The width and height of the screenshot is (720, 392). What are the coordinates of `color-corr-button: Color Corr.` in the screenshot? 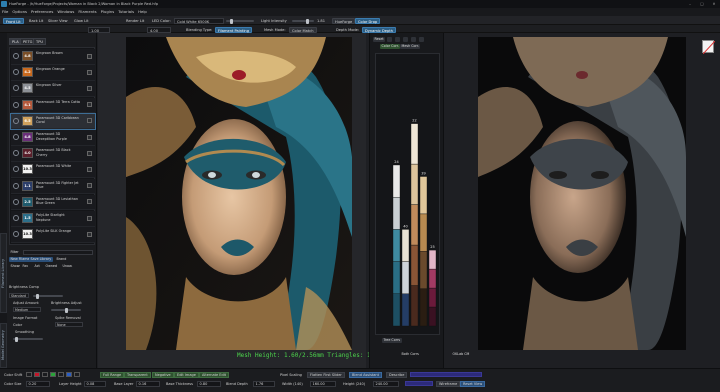 It's located at (390, 46).